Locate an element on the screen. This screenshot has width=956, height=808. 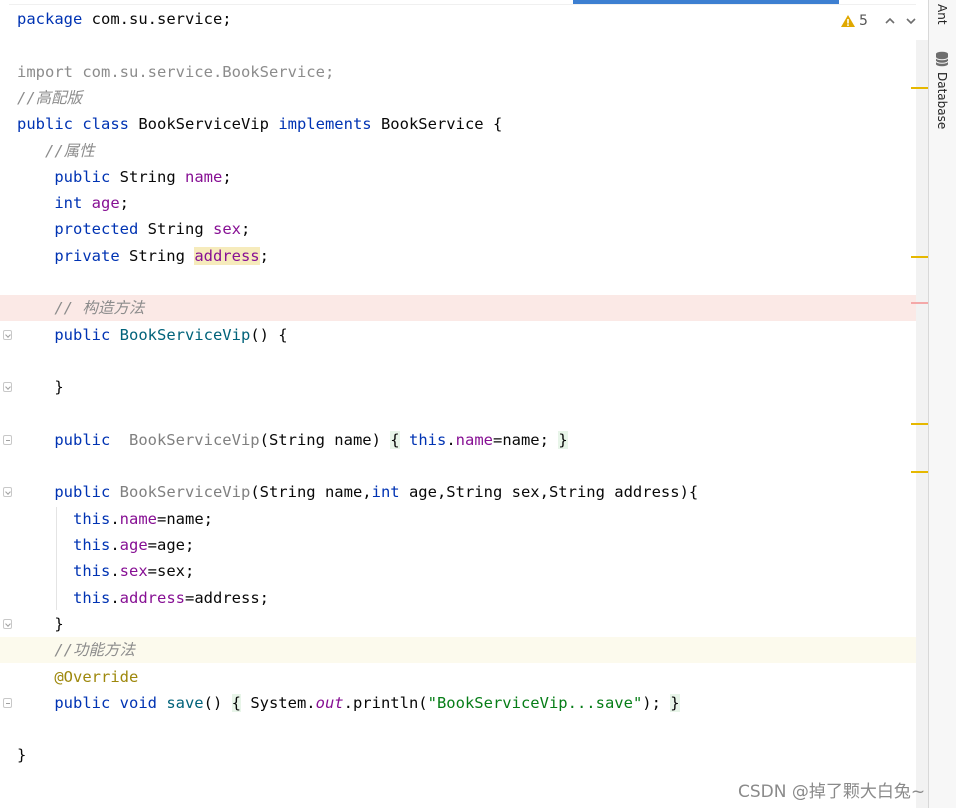
database-tool-tab: Database is located at coordinates (942, 100).